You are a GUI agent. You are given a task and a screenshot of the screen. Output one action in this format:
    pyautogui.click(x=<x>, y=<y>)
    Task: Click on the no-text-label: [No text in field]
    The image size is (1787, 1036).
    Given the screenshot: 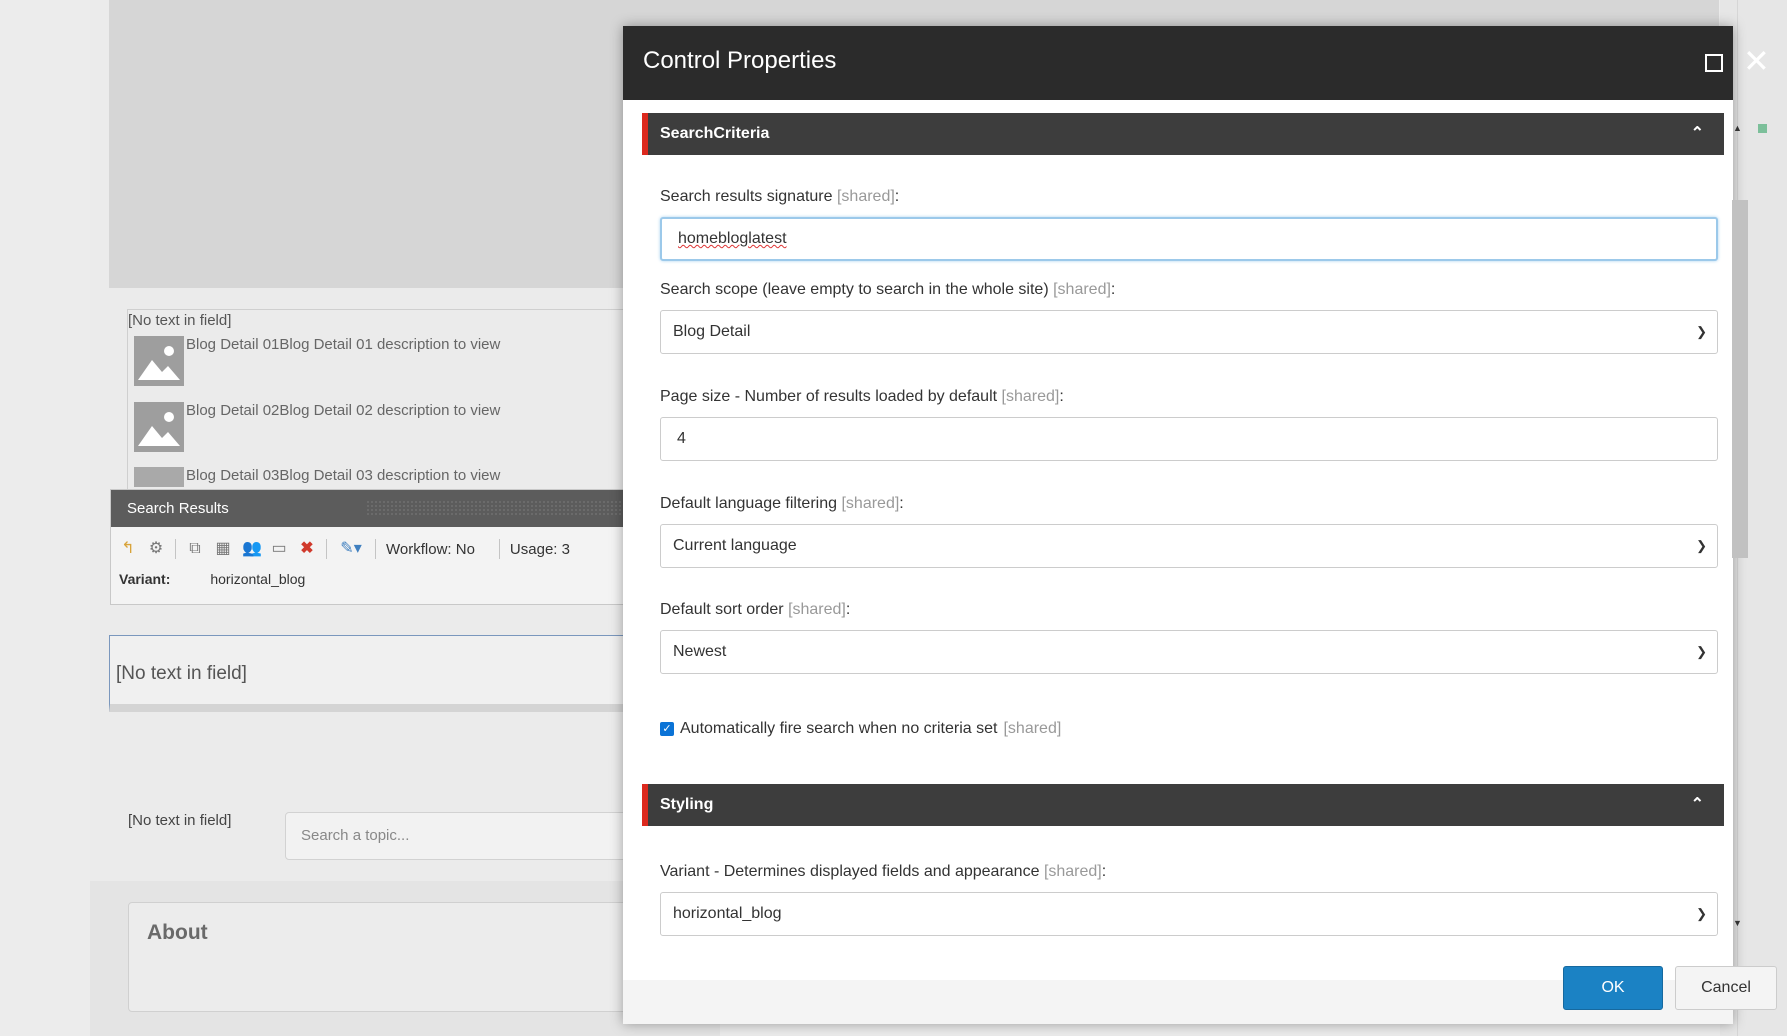 What is the action you would take?
    pyautogui.click(x=180, y=820)
    